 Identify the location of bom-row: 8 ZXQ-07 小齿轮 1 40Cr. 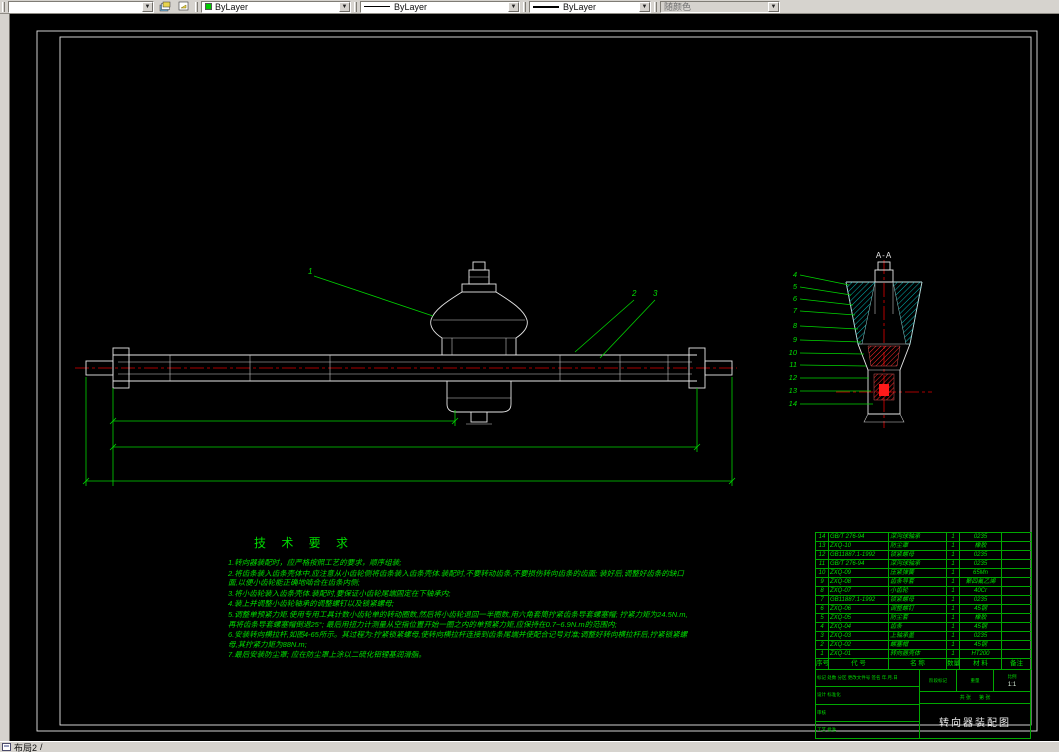
(923, 591).